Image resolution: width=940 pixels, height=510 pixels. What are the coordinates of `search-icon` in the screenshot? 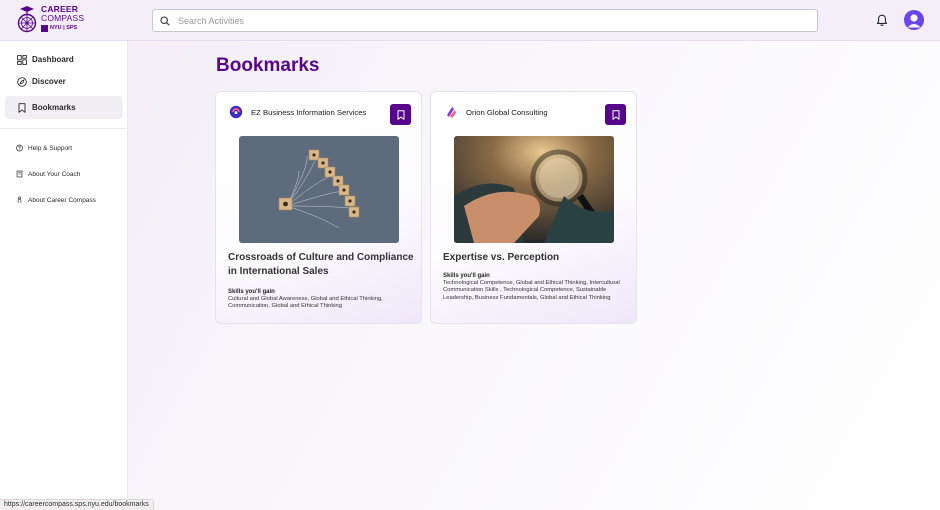 It's located at (165, 20).